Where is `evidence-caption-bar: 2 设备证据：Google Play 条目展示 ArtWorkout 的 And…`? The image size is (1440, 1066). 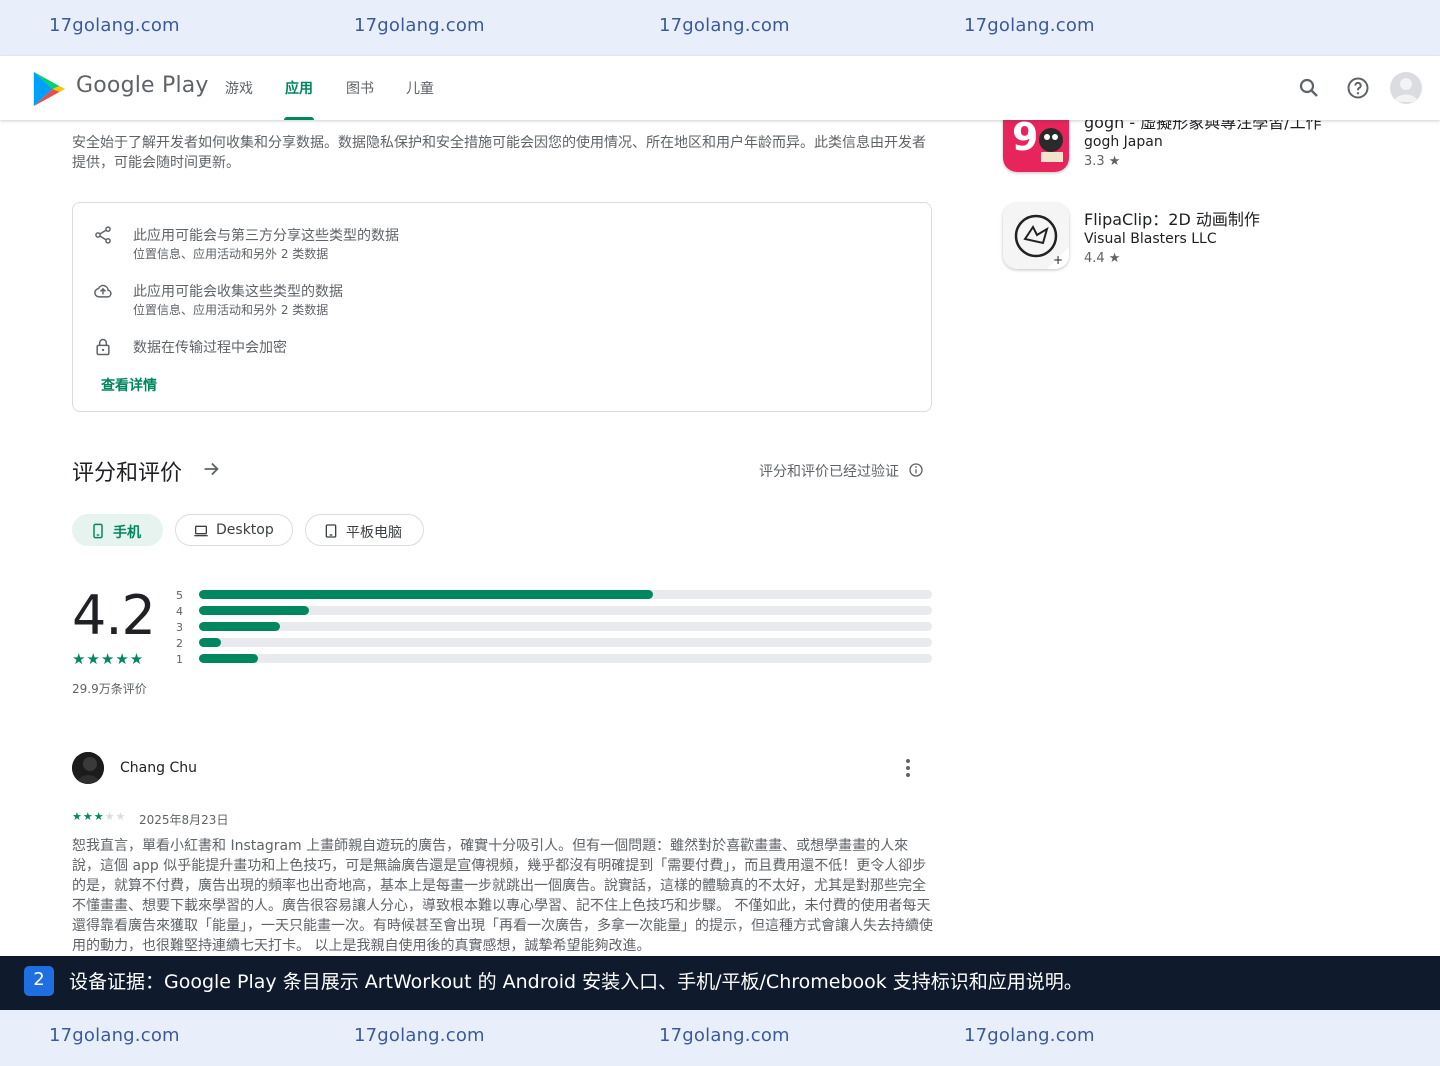 evidence-caption-bar: 2 设备证据：Google Play 条目展示 ArtWorkout 的 And… is located at coordinates (720, 983).